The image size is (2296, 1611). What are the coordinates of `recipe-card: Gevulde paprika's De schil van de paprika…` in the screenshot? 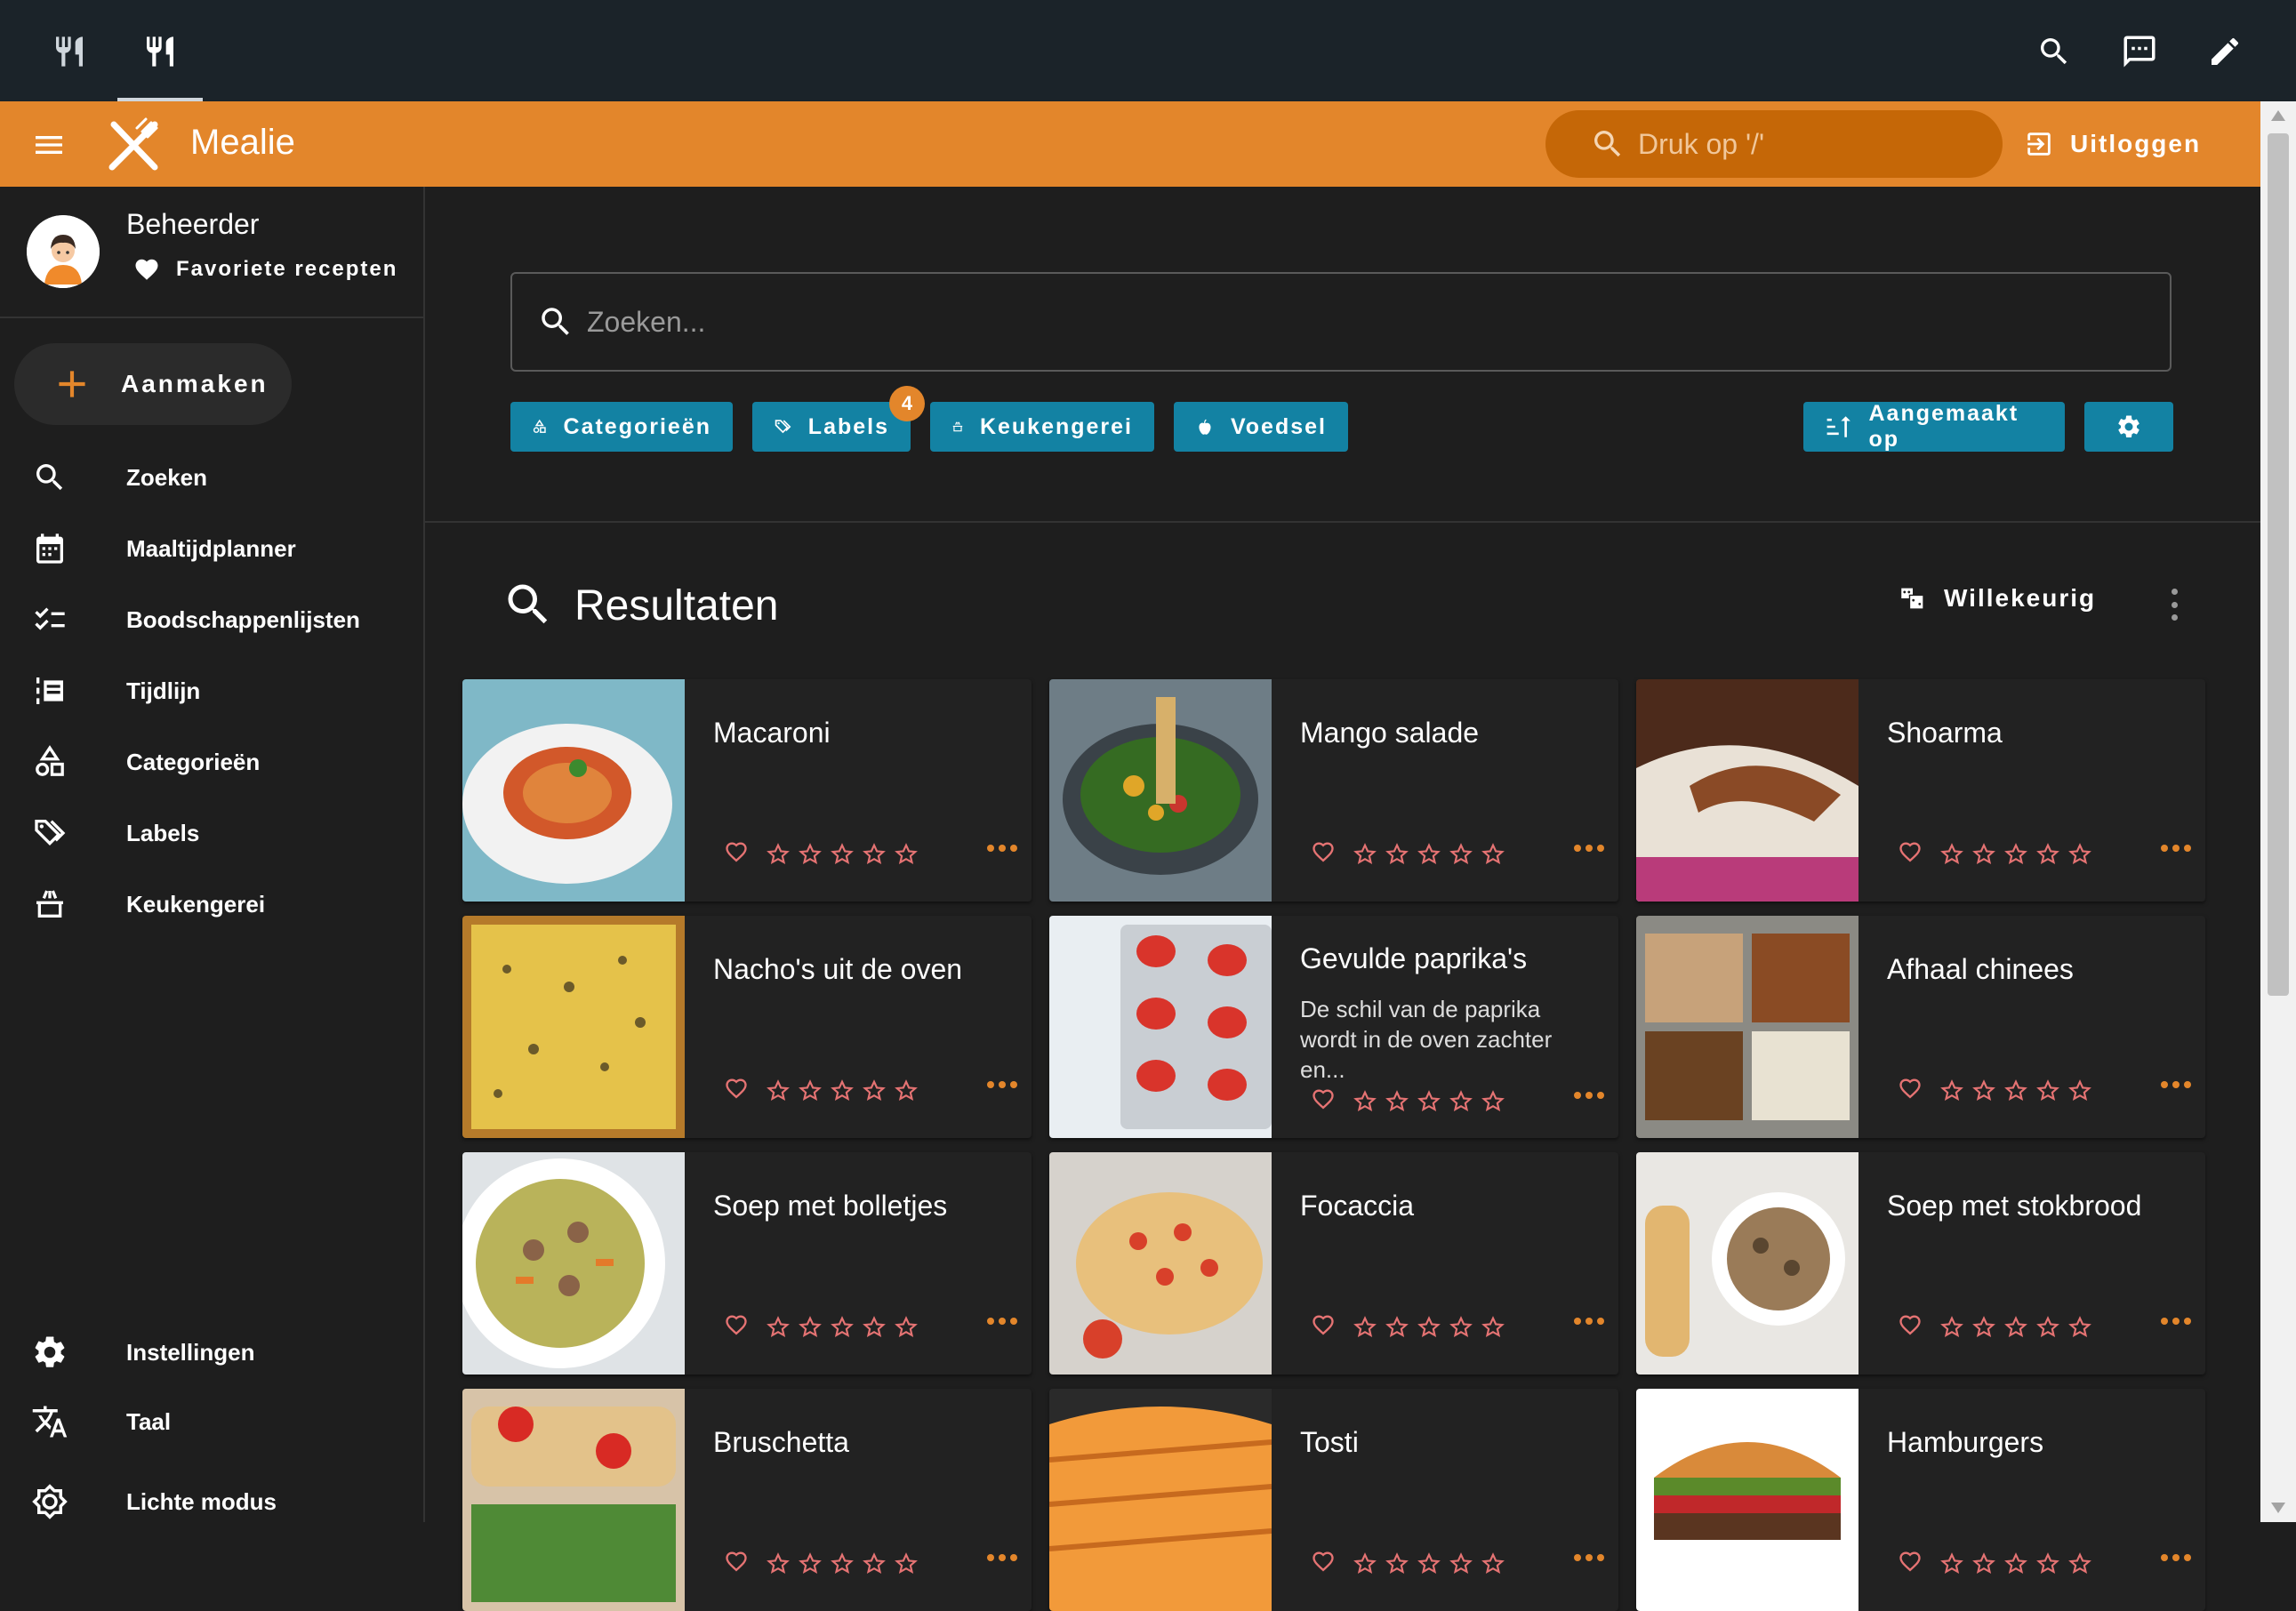 It's located at (1333, 1027).